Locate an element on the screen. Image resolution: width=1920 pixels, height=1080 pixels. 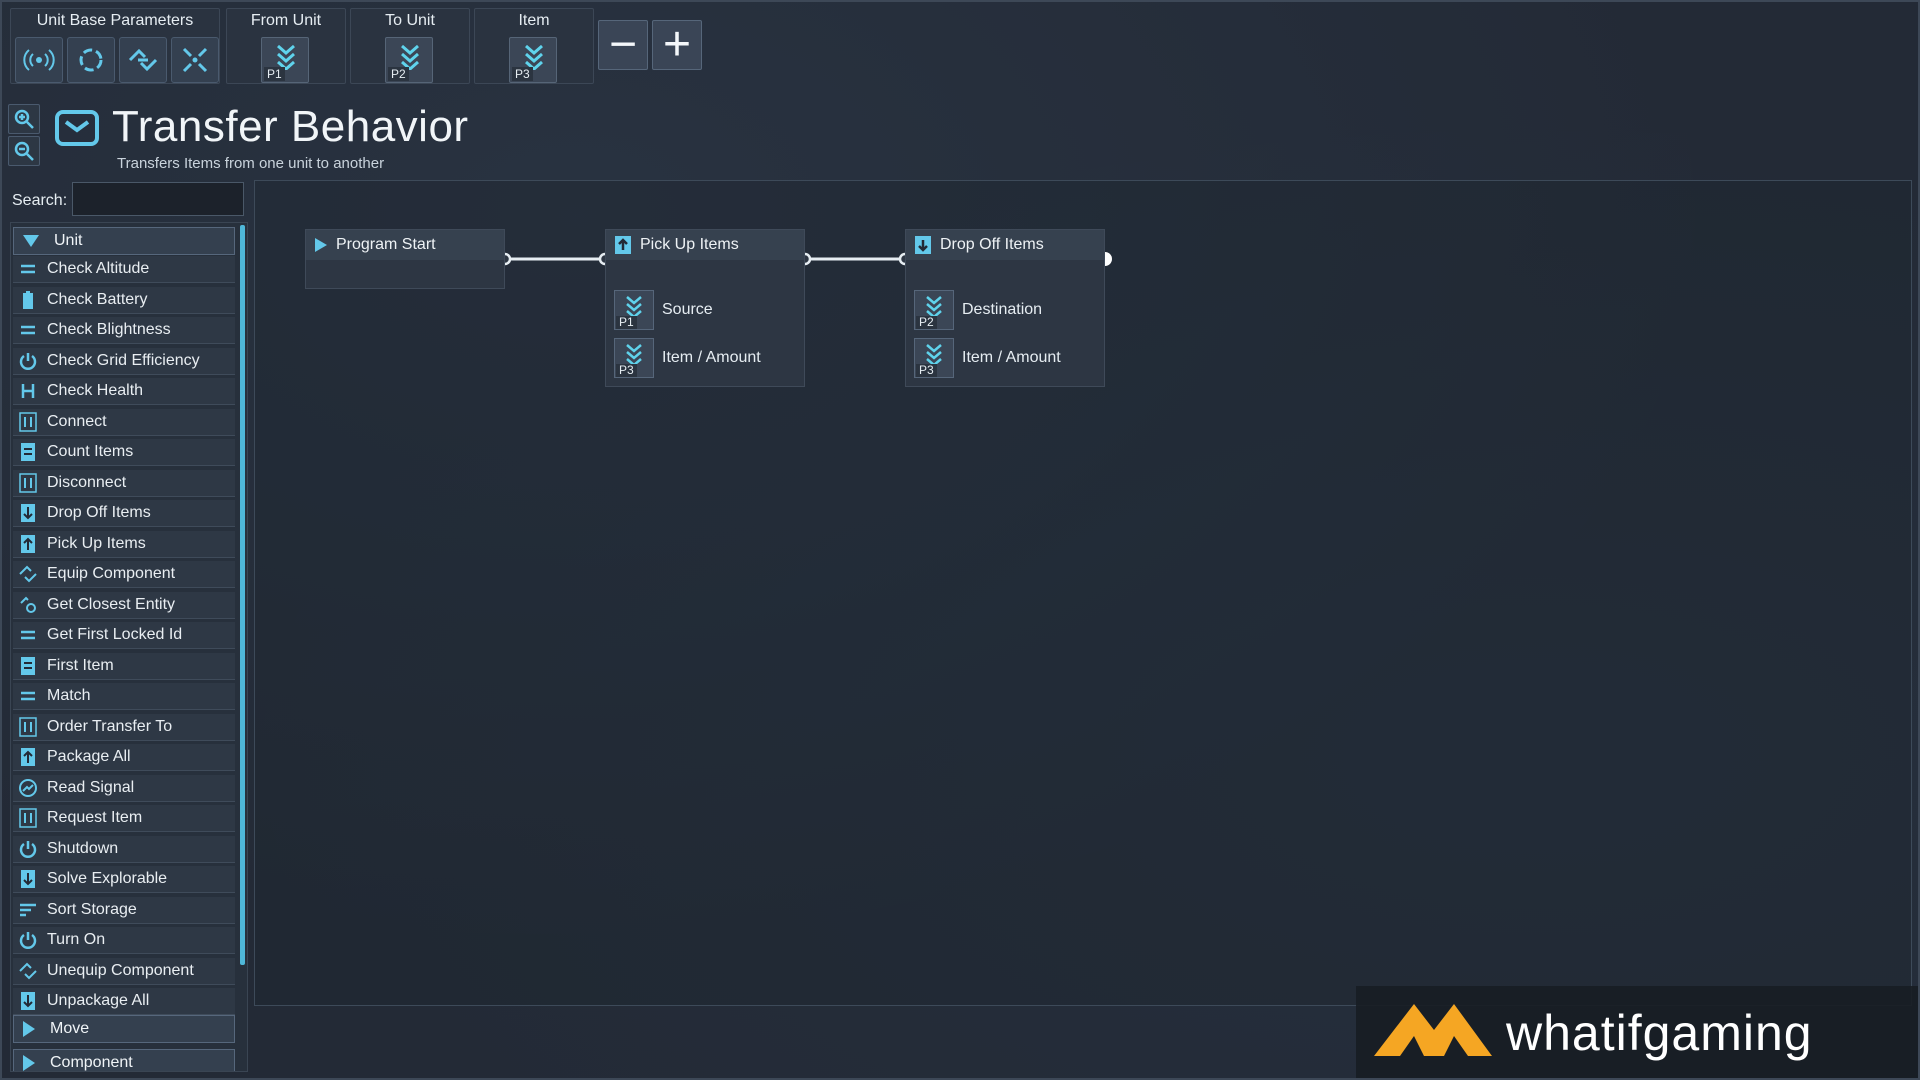
palette-item-label: Drop Off Items is located at coordinates (99, 512).